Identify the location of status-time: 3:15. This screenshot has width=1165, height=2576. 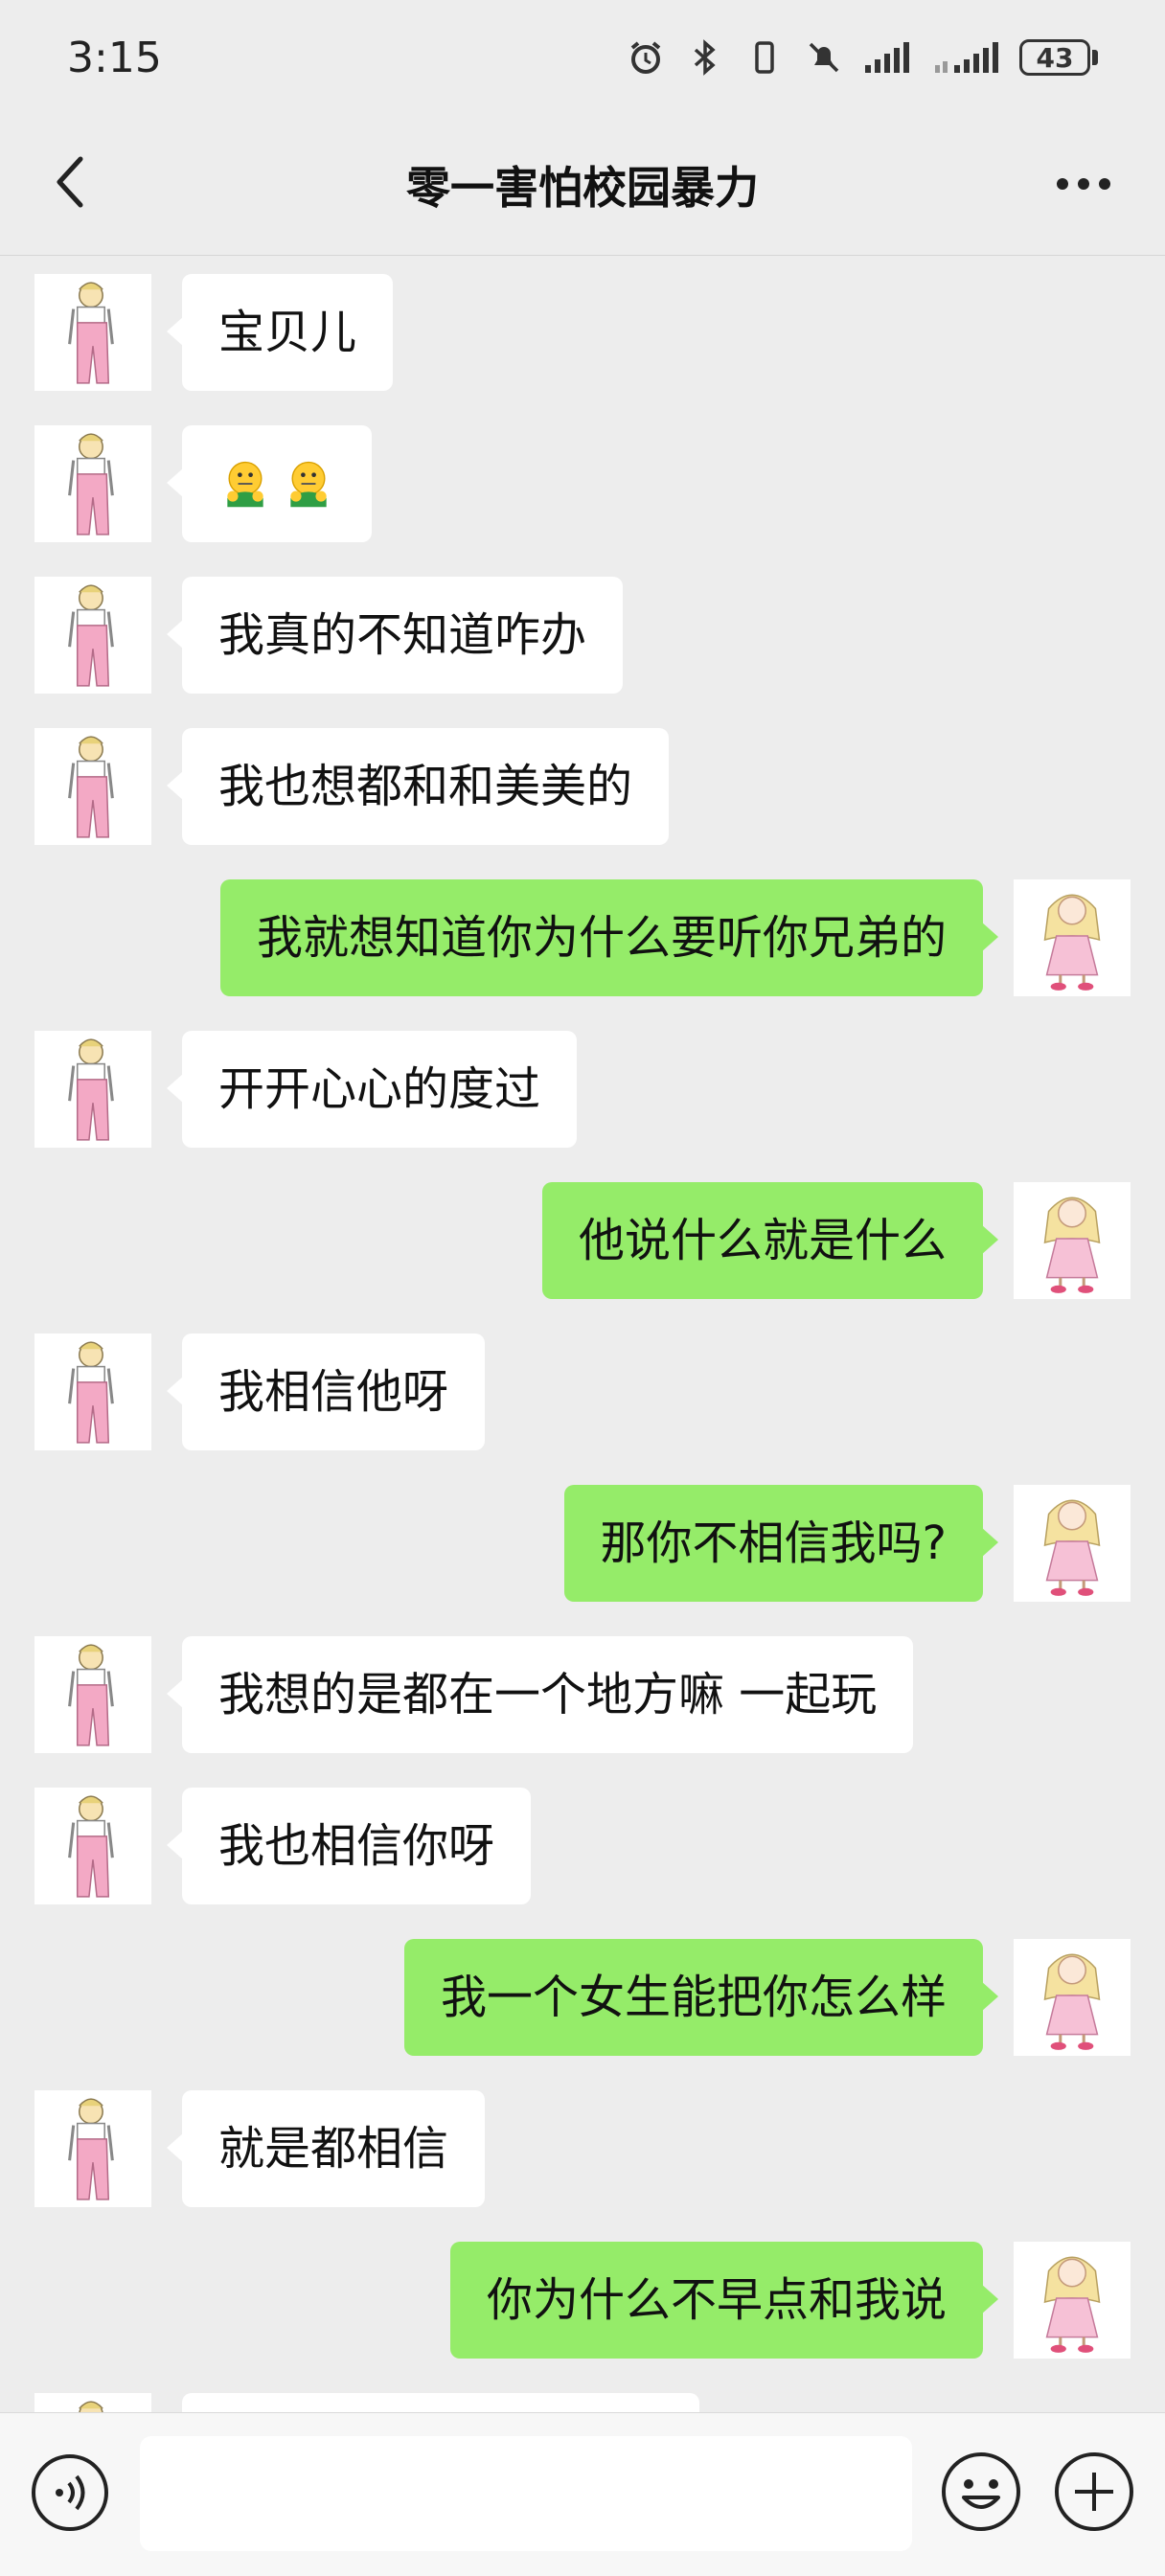
(114, 57).